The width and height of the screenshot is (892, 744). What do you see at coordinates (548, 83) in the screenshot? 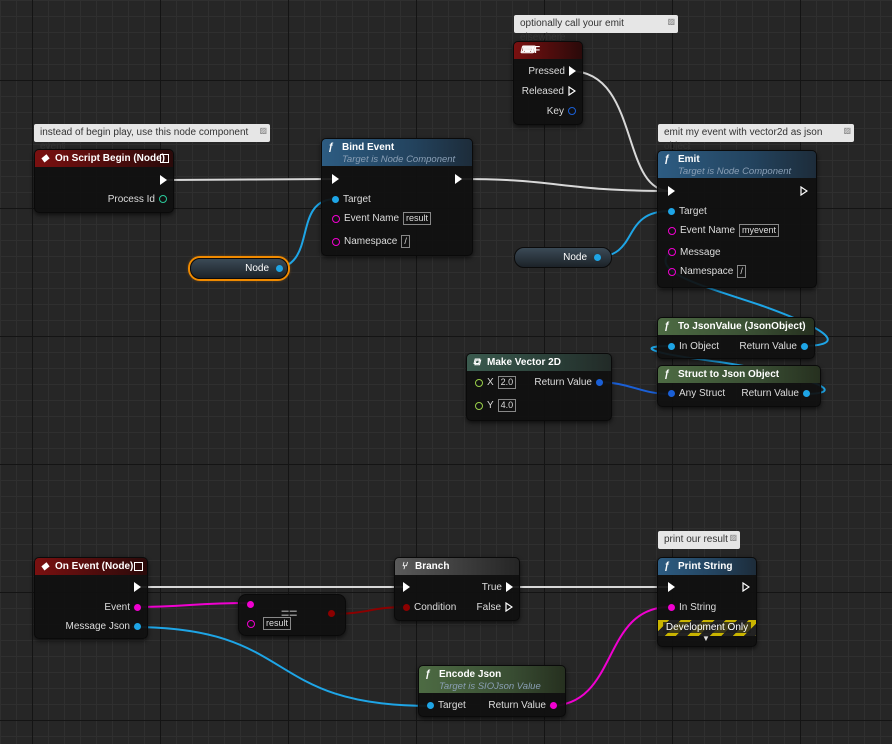
I see `f-key-node: ⌨ F Pressed Released Key` at bounding box center [548, 83].